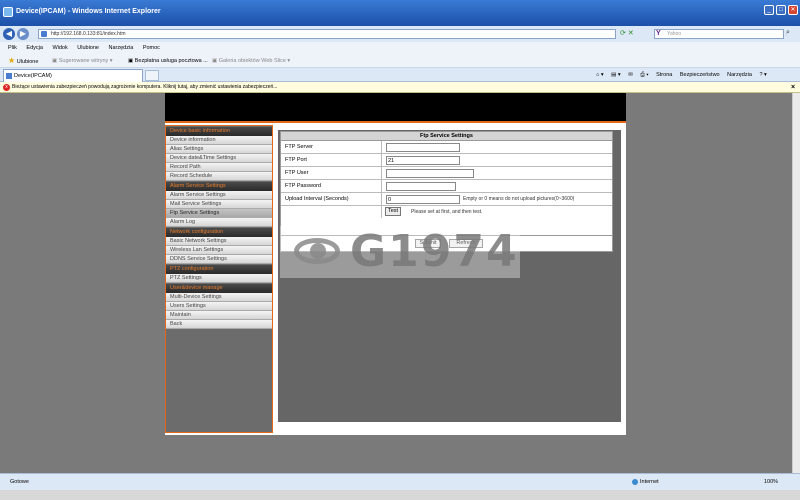 The height and width of the screenshot is (500, 800). What do you see at coordinates (421, 186) in the screenshot?
I see `ftp-password-input` at bounding box center [421, 186].